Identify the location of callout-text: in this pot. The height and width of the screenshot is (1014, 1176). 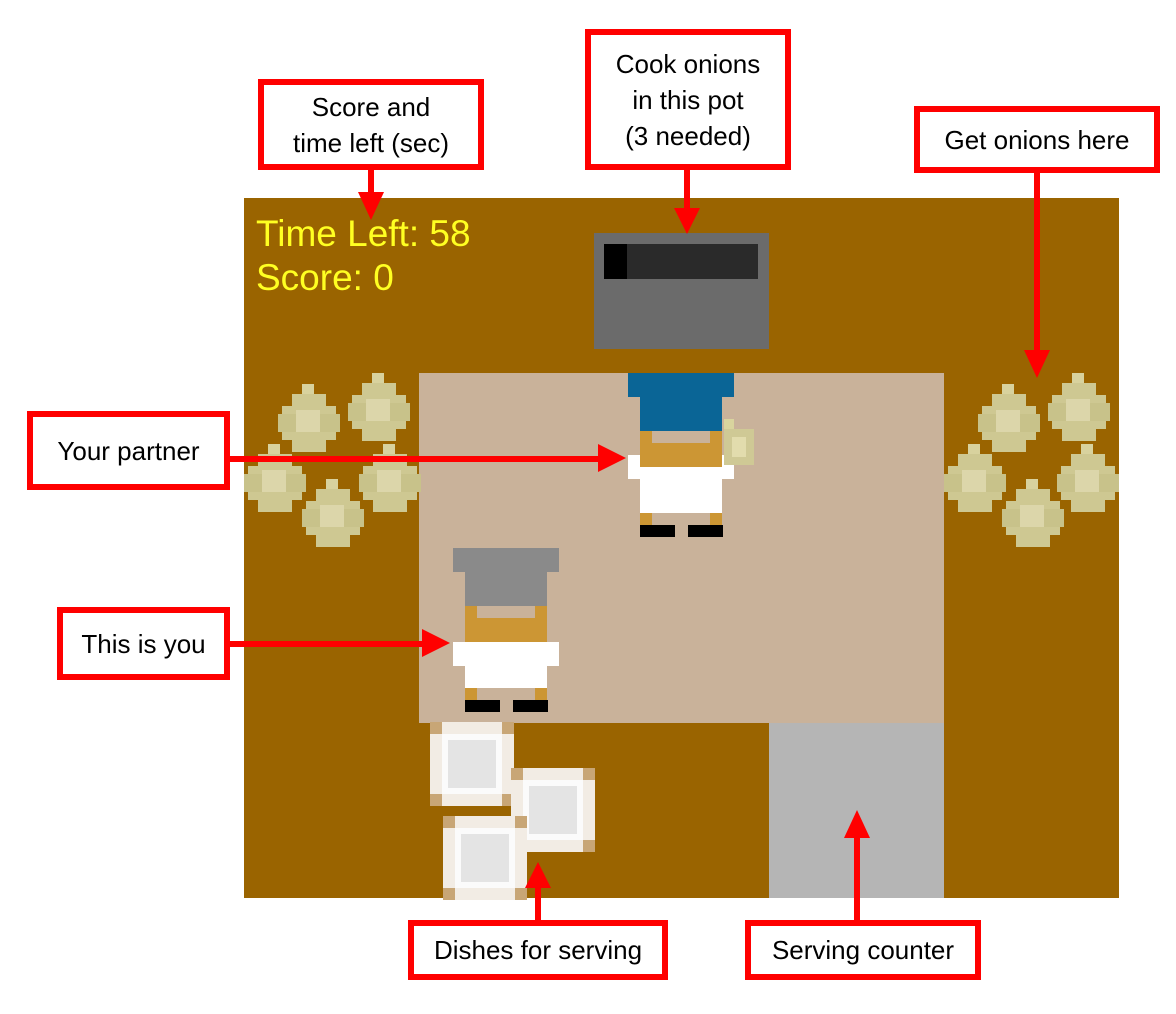
(688, 99).